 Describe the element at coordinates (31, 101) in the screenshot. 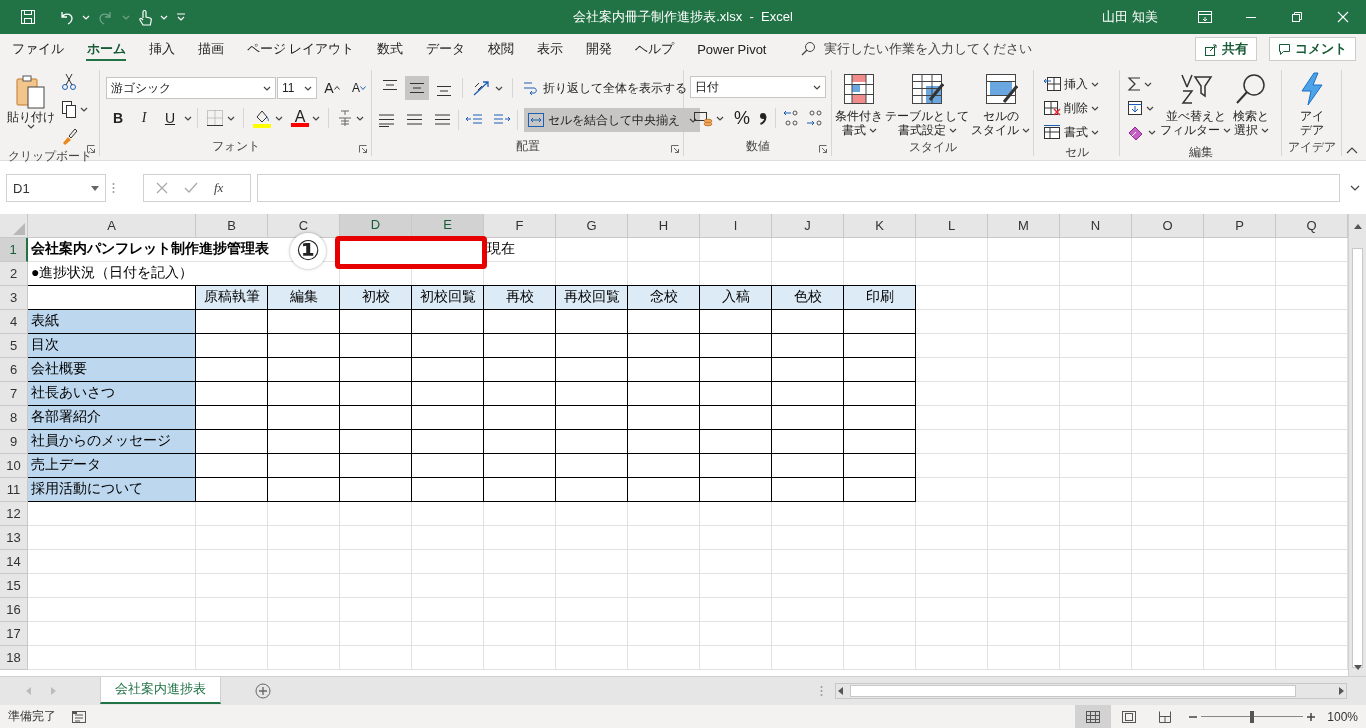

I see `paste-button: 貼り付け` at that location.